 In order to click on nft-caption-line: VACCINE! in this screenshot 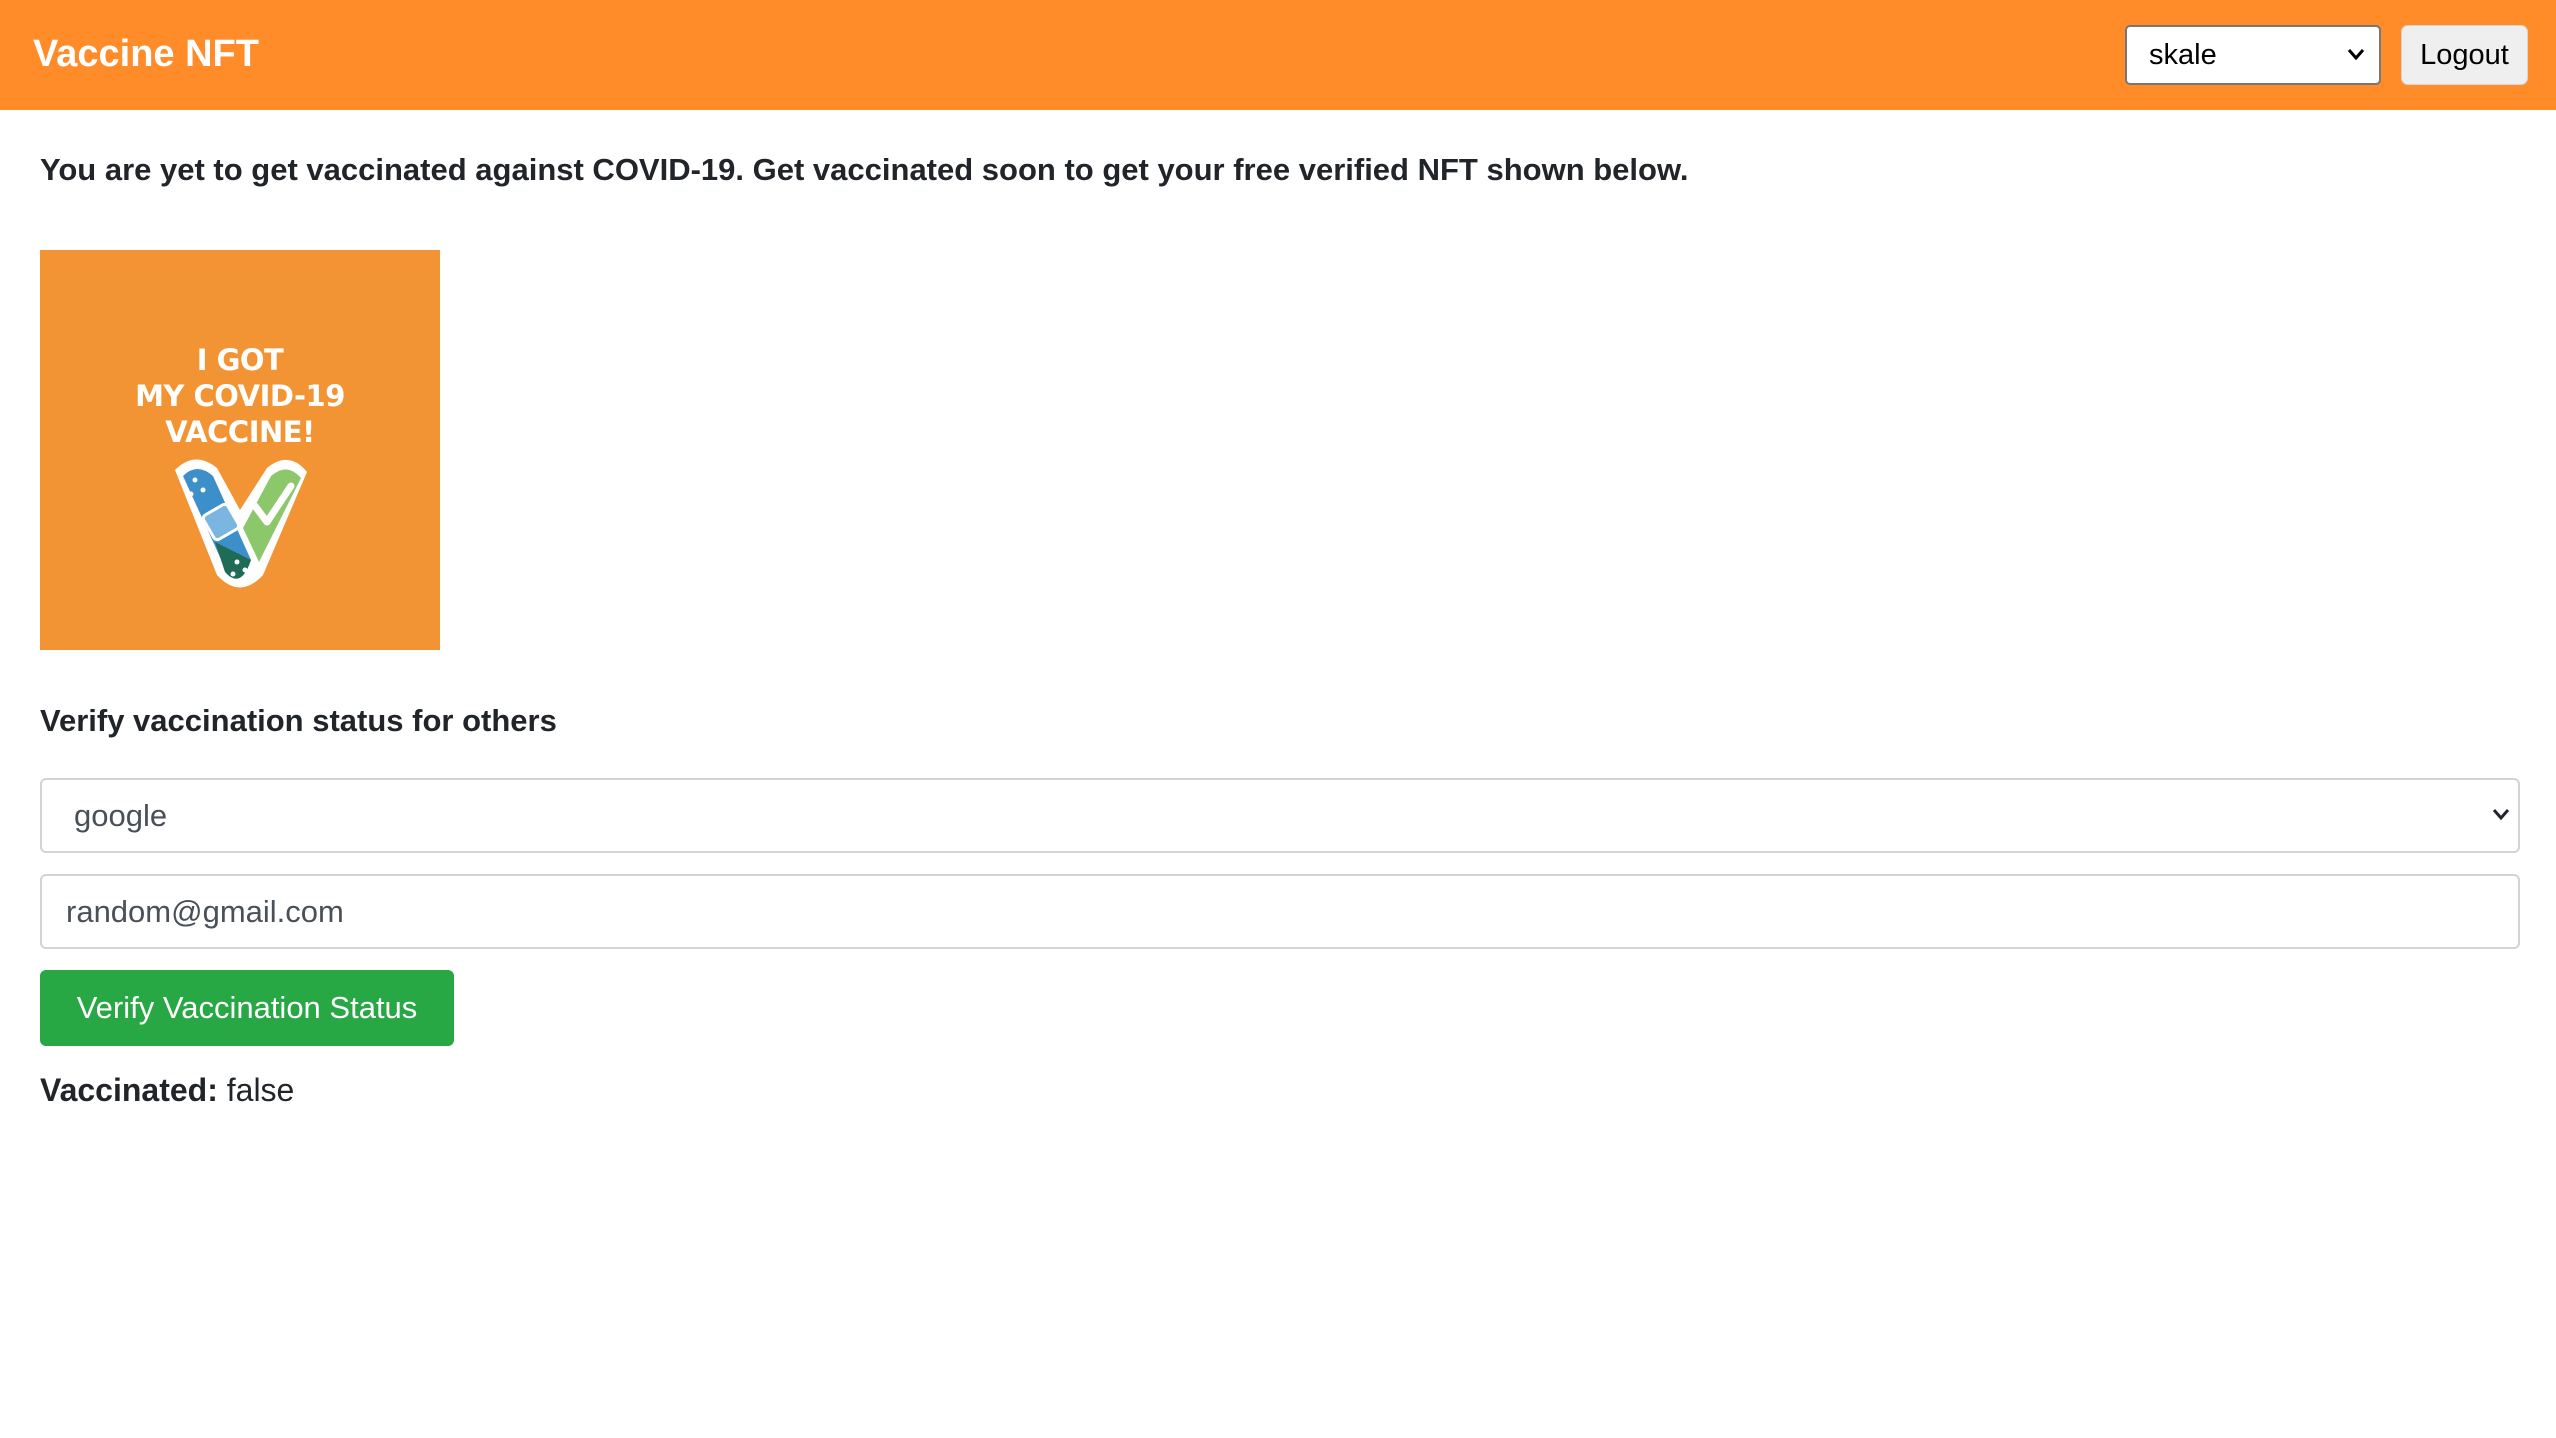, I will do `click(240, 432)`.